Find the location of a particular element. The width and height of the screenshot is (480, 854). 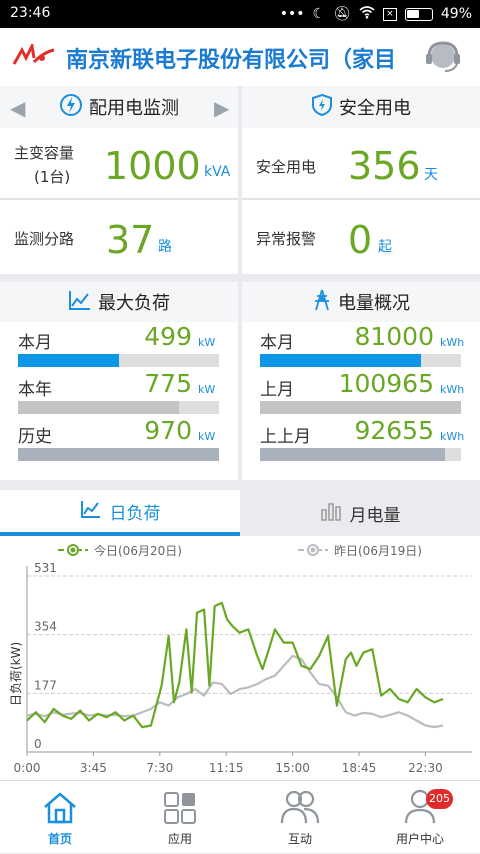

alarm-unit: 起 is located at coordinates (385, 247).